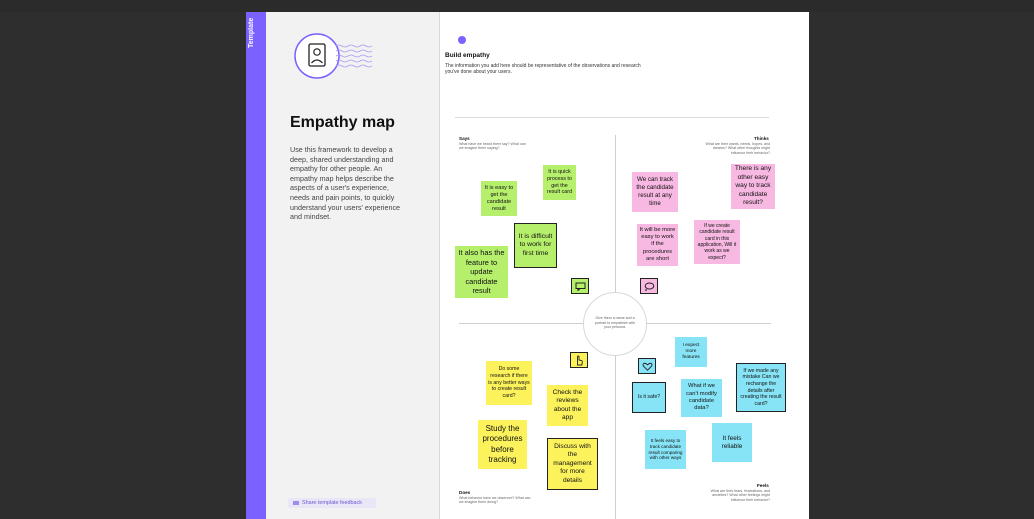 The height and width of the screenshot is (519, 1034). What do you see at coordinates (580, 286) in the screenshot?
I see `speech-bubble-icon` at bounding box center [580, 286].